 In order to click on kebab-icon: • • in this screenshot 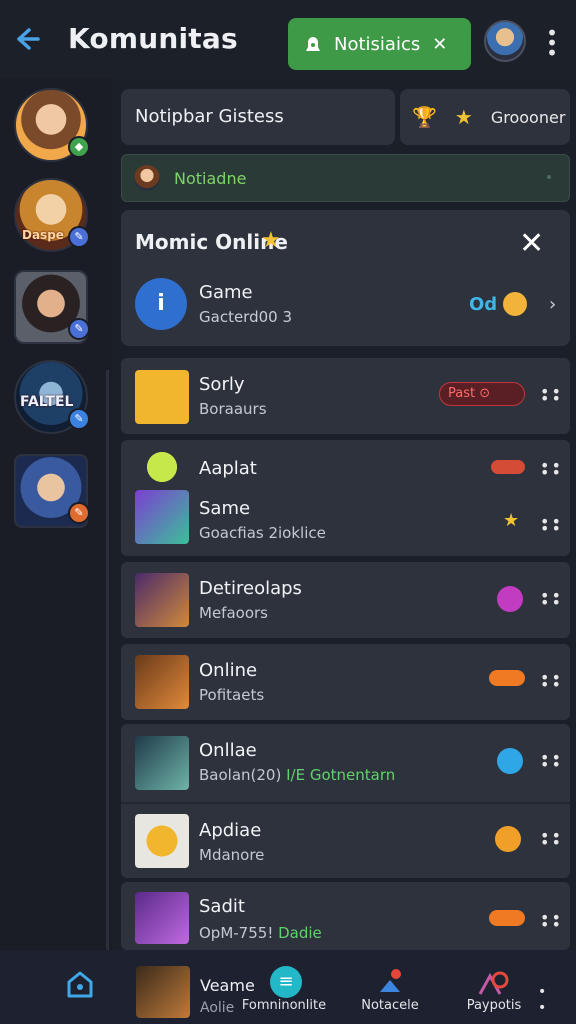, I will do `click(542, 1000)`.